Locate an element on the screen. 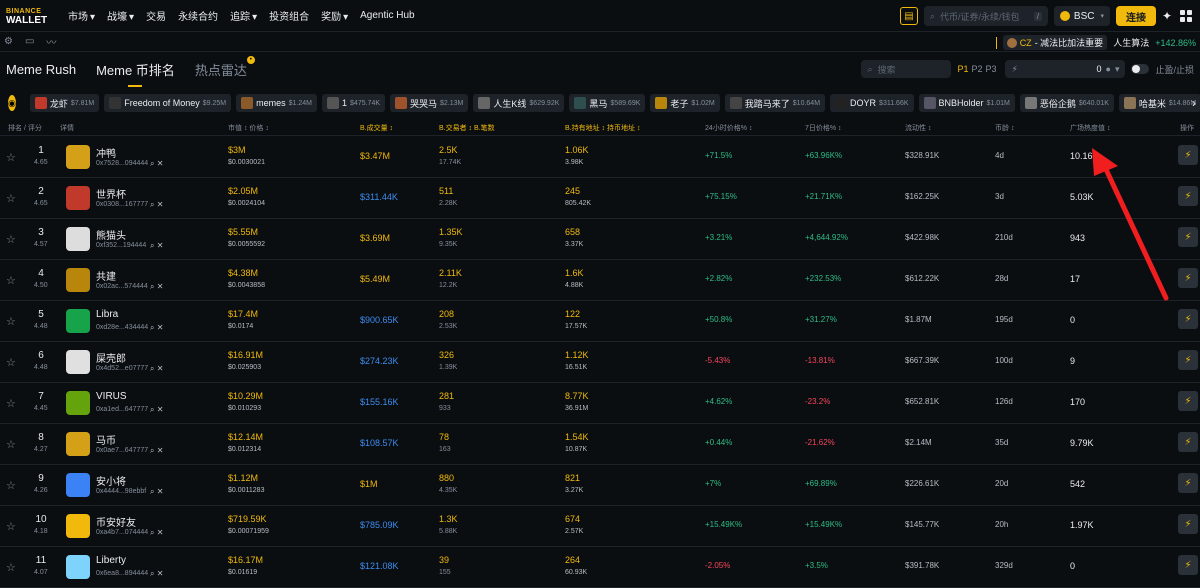 This screenshot has width=1200, height=588. ticker-item-cz: CZ - 减法比加法重要 is located at coordinates (1055, 42).